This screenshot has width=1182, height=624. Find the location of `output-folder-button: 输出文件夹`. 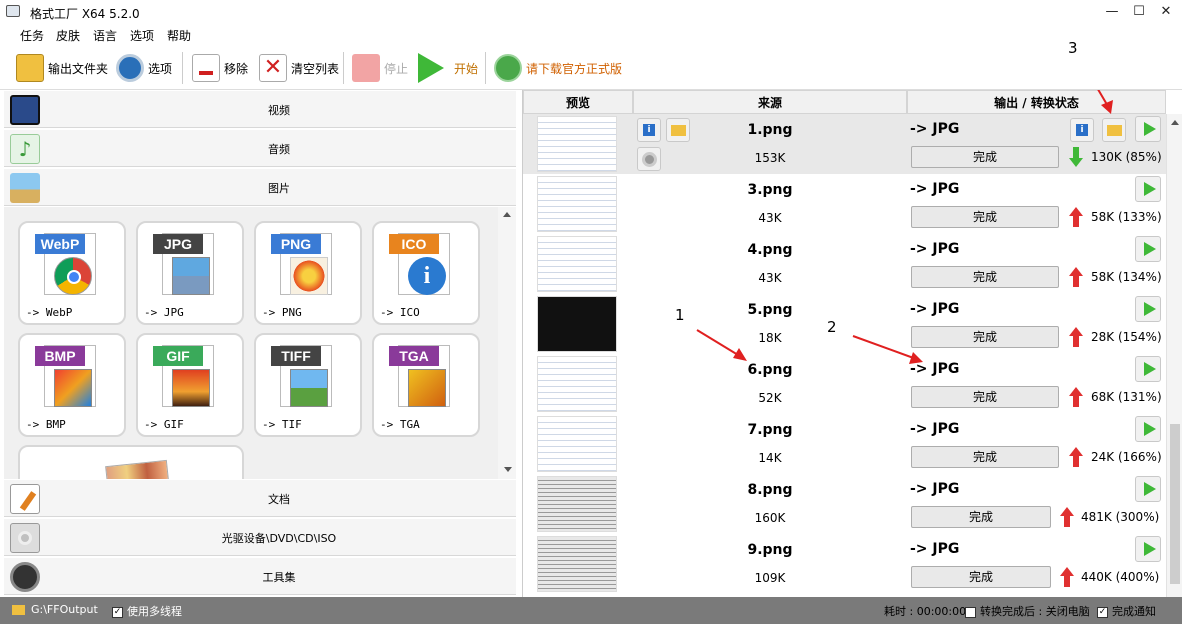

output-folder-button: 输出文件夹 is located at coordinates (62, 68).